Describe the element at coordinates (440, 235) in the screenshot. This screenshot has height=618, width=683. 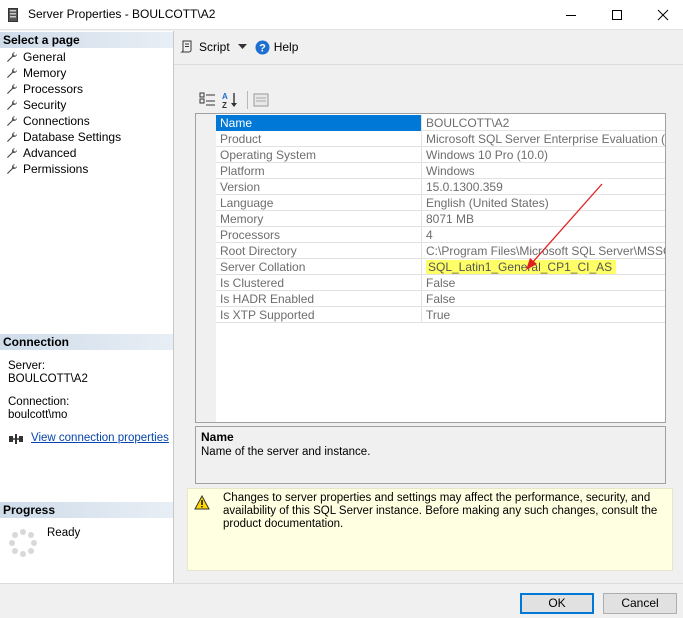
I see `property-row: Processors 4` at that location.